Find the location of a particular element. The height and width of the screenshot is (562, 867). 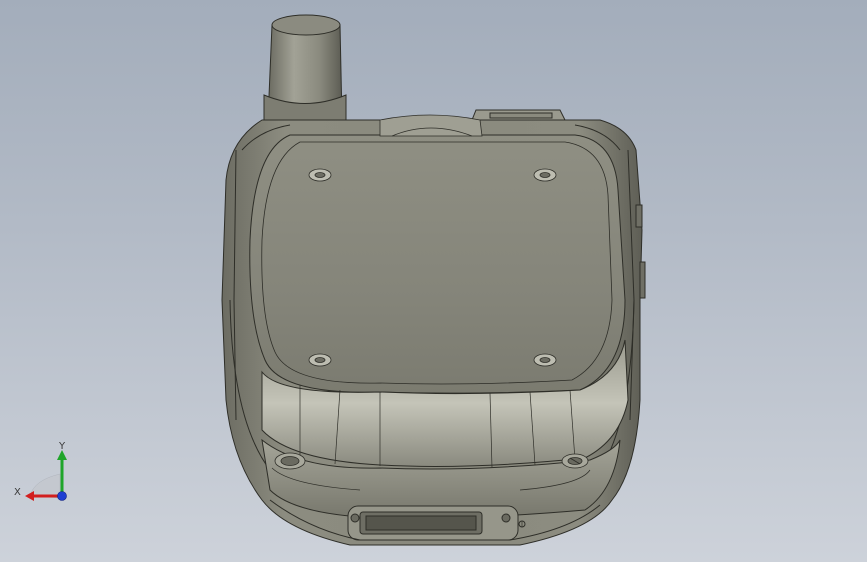

triad-base-shadow is located at coordinates (45, 486).